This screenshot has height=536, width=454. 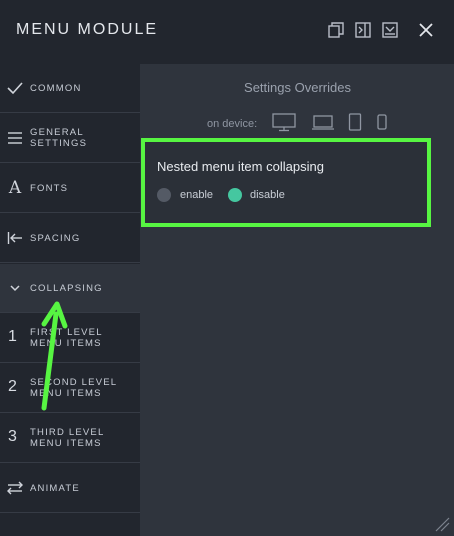 I want to click on sidebar-item-label: SPACING, so click(x=55, y=238).